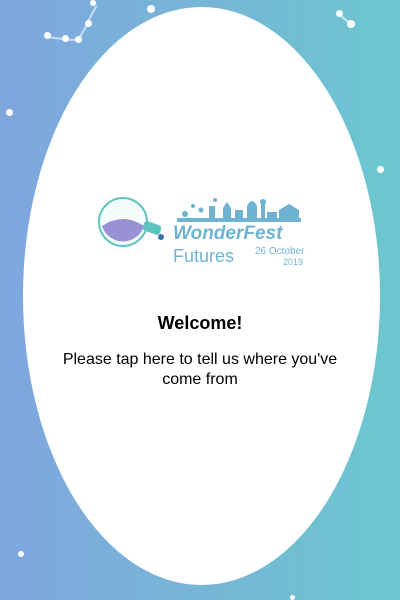  What do you see at coordinates (203, 256) in the screenshot?
I see `logo-subtitle: Futures` at bounding box center [203, 256].